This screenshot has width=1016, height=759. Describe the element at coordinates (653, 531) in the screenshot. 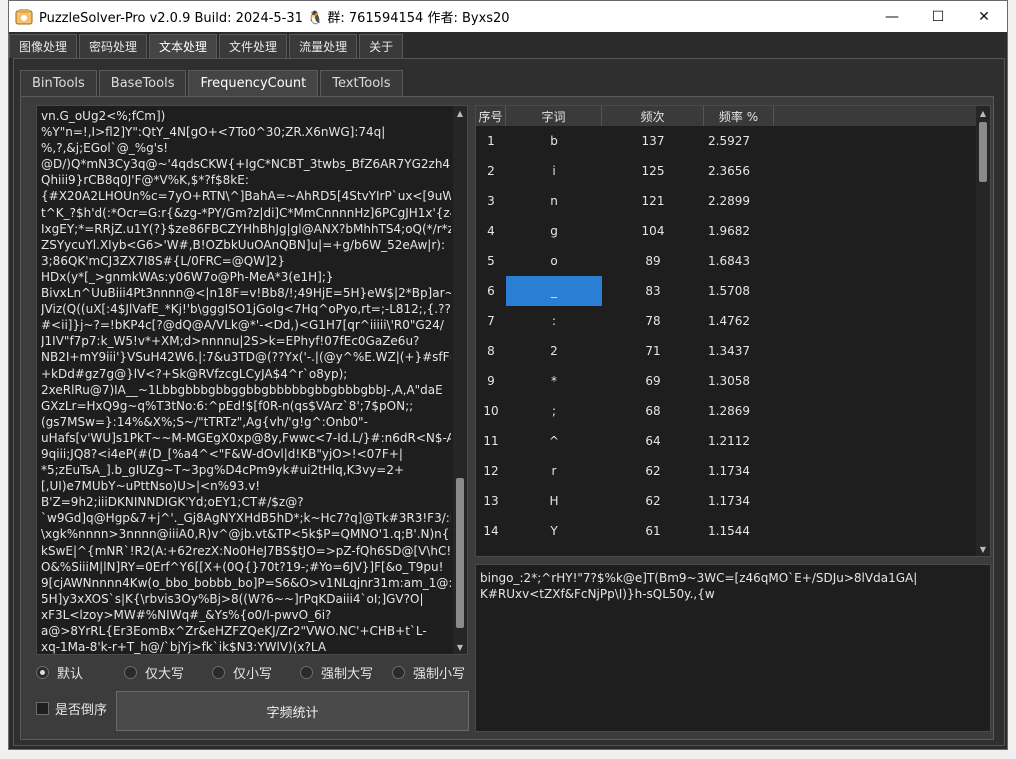

I see `cell-count: 61` at that location.